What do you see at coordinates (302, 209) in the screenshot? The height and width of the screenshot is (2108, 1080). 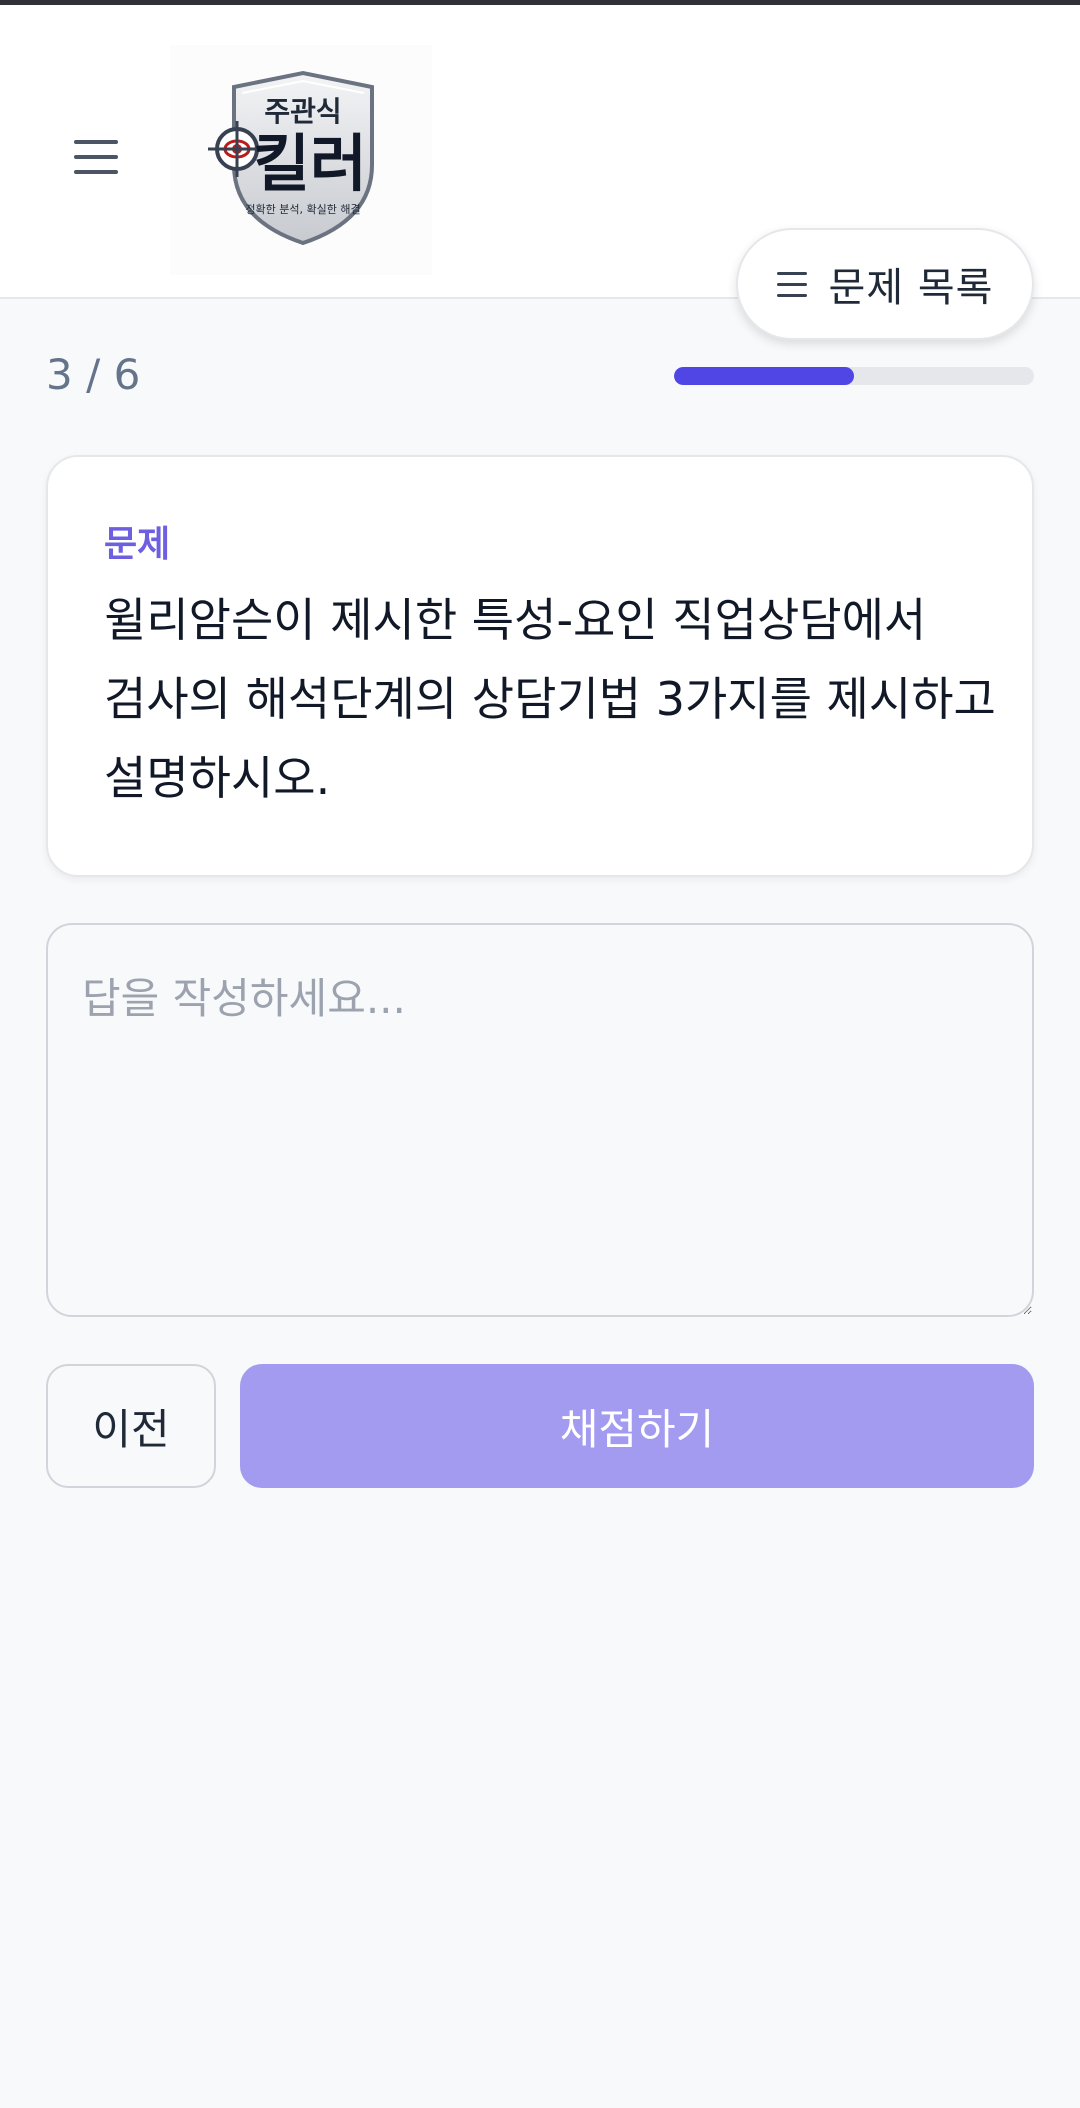 I see `logo-slogan: 정확한 분석, 확실한 해결` at bounding box center [302, 209].